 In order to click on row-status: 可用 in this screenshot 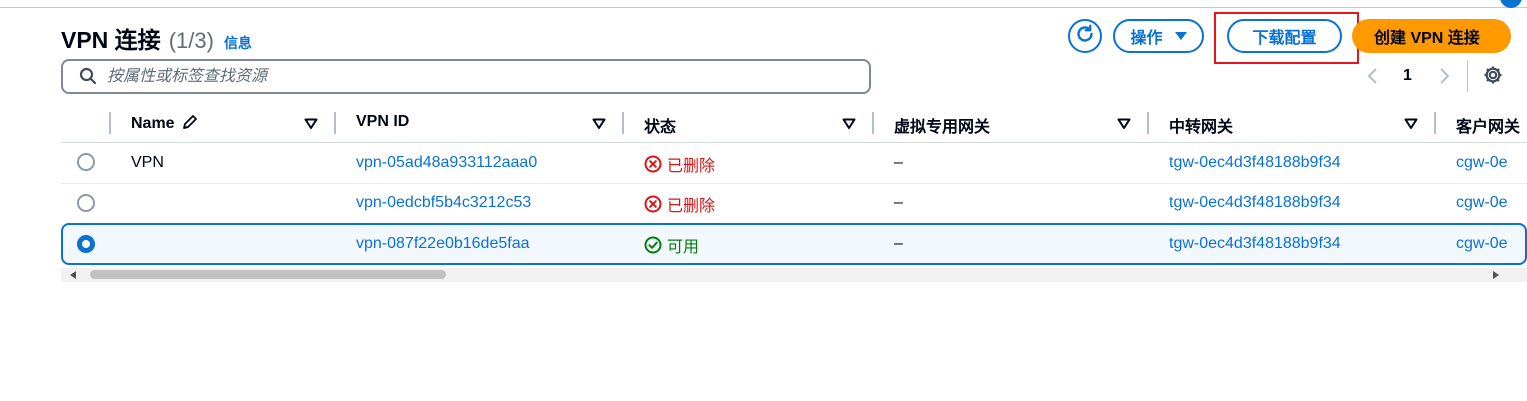, I will do `click(671, 245)`.